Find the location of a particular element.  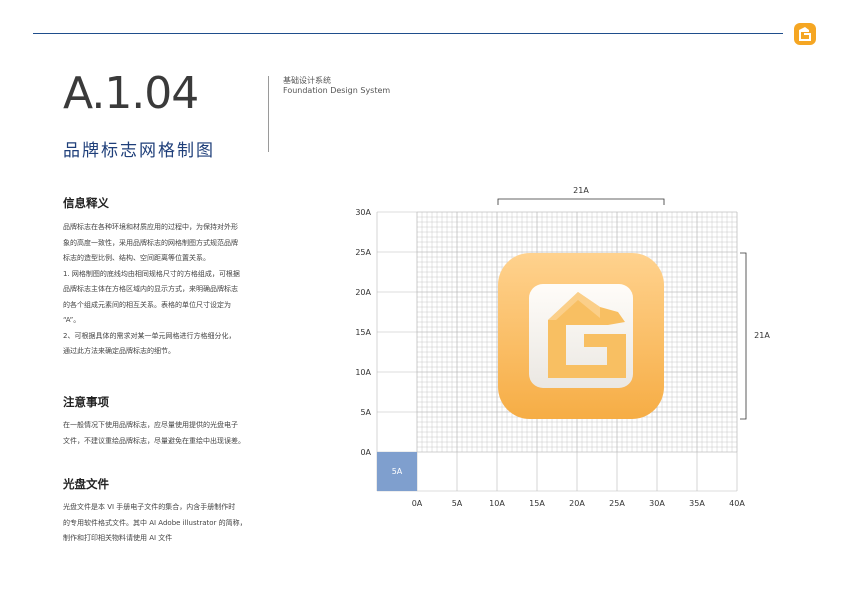

brand-logo is located at coordinates (581, 336).